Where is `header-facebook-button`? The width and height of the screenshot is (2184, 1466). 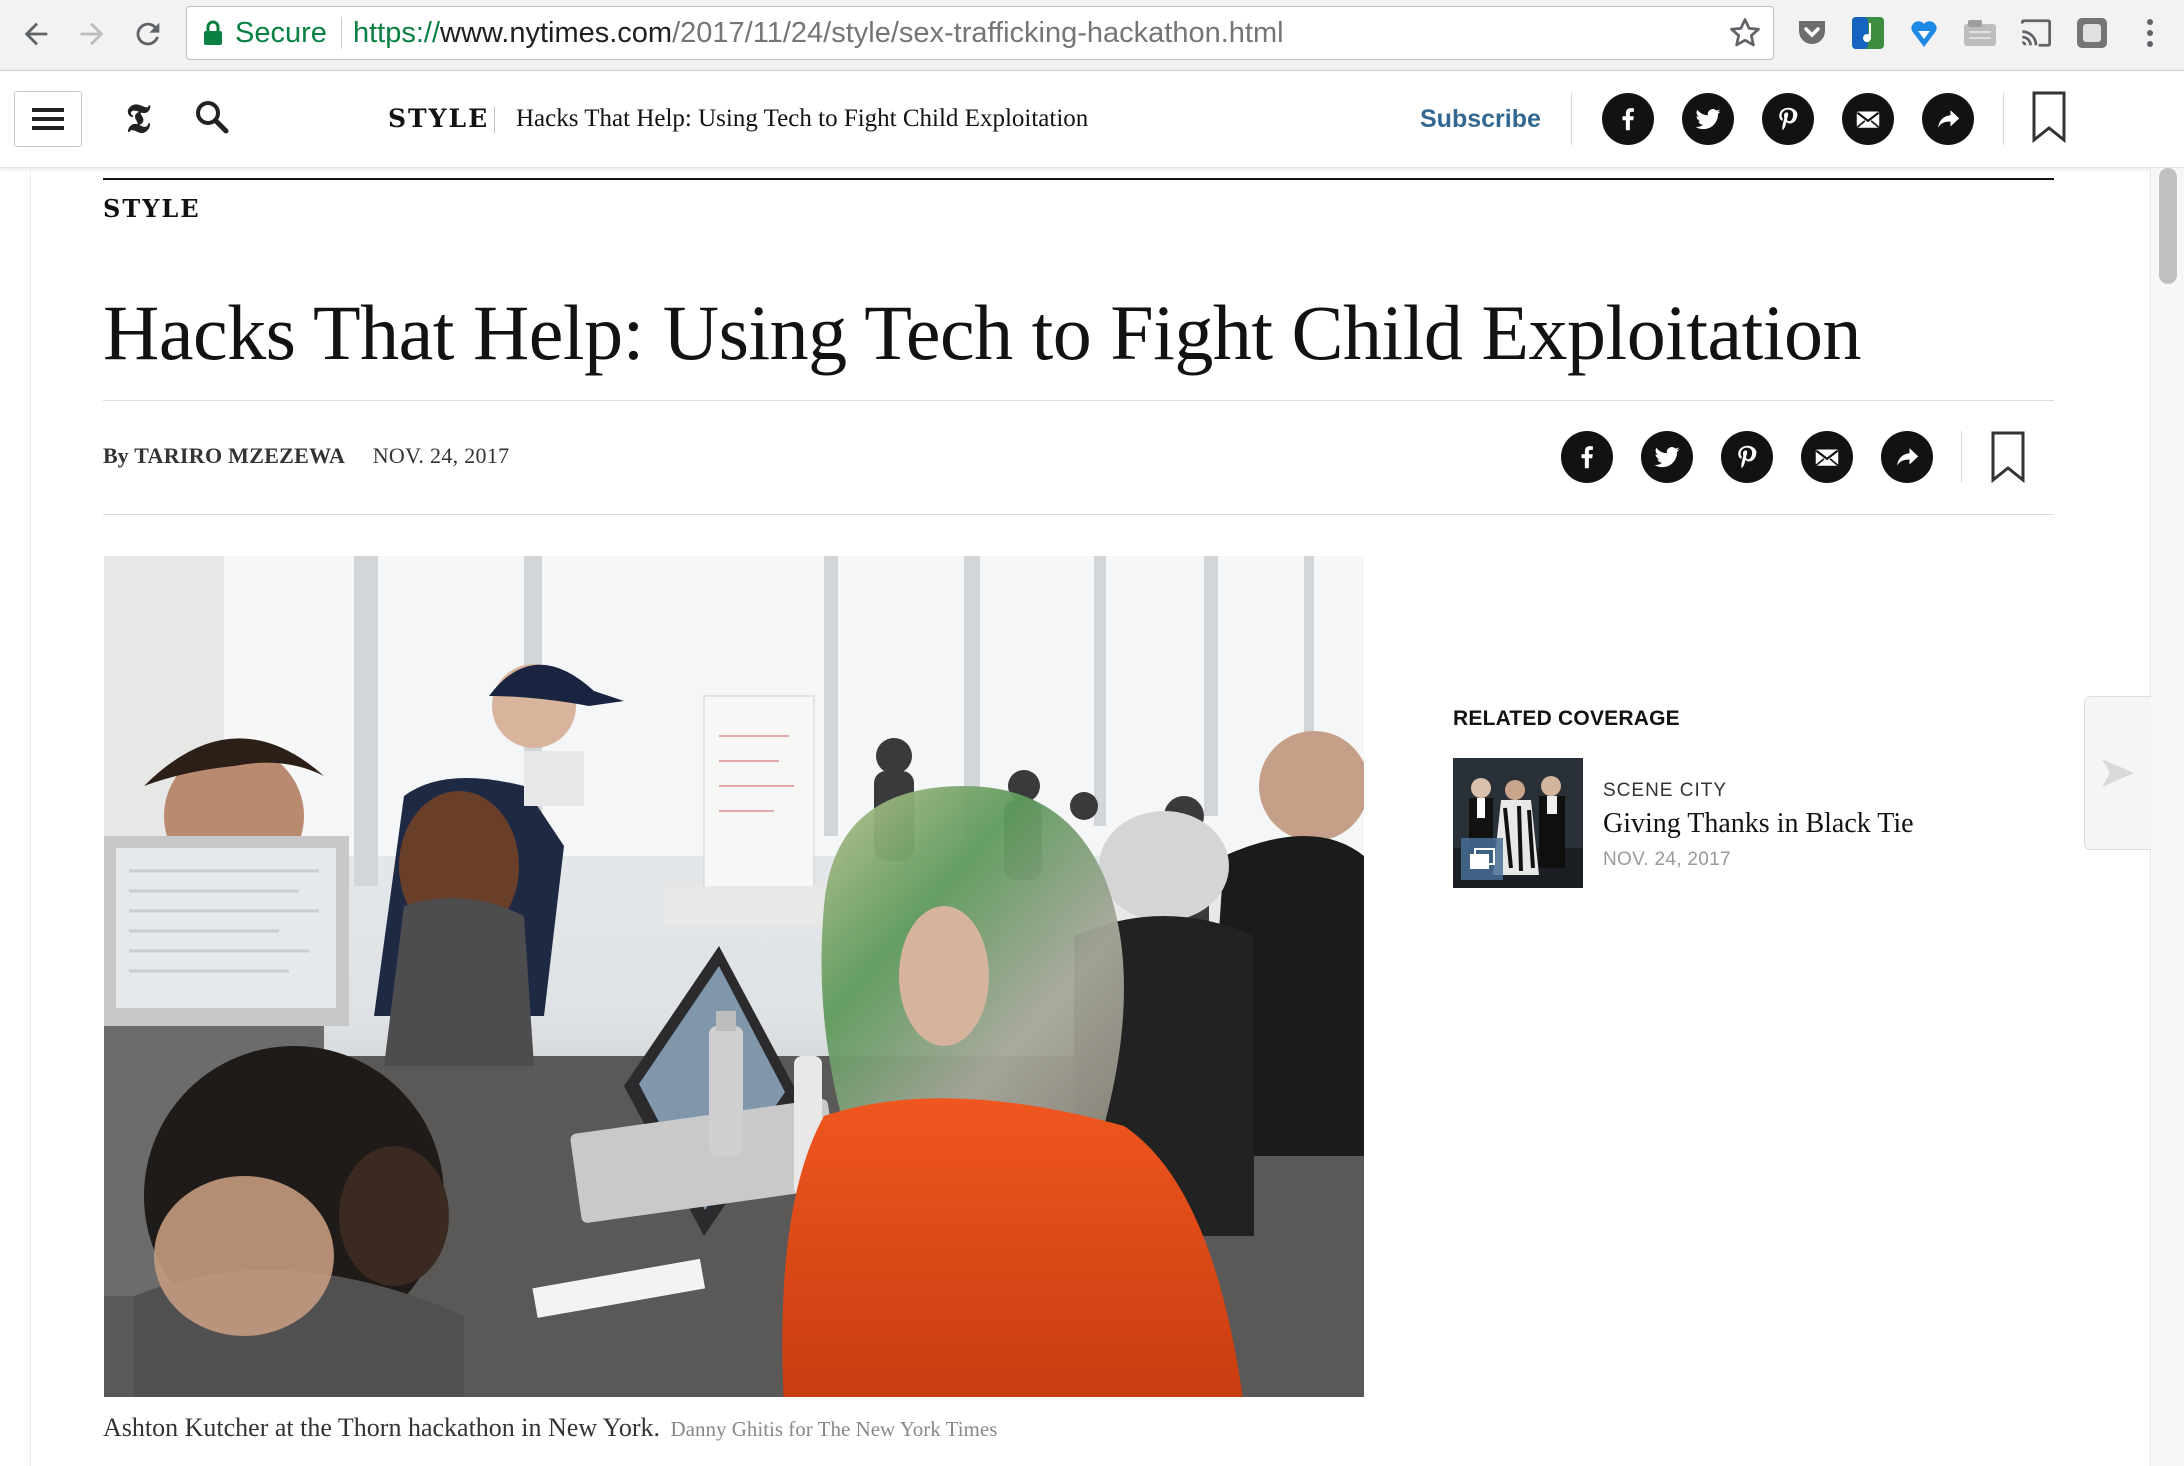
header-facebook-button is located at coordinates (1628, 119).